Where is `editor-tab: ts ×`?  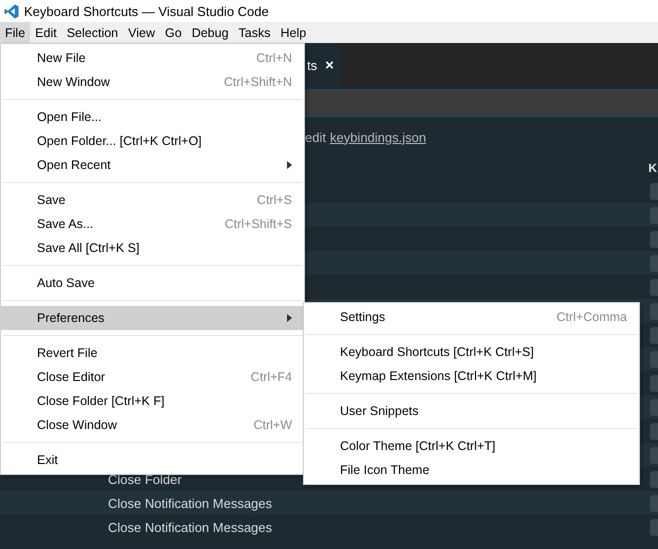 editor-tab: ts × is located at coordinates (323, 65).